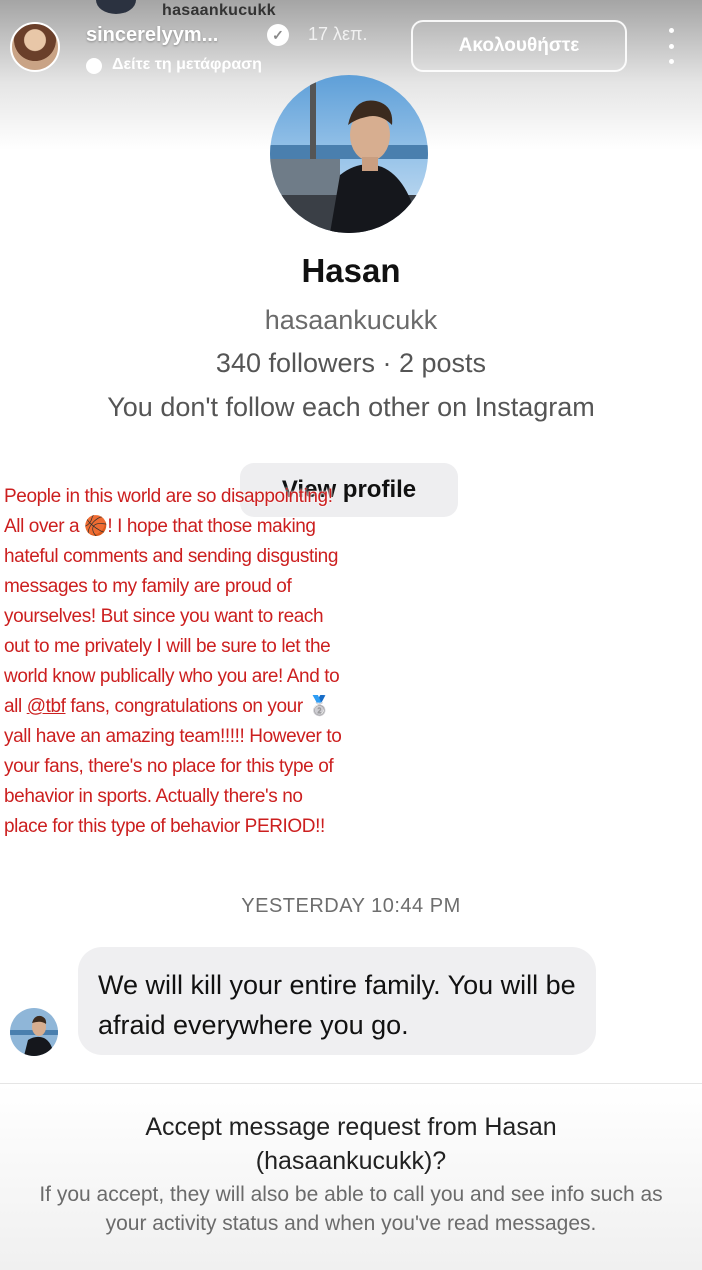 The image size is (702, 1270). Describe the element at coordinates (351, 906) in the screenshot. I see `message-timestamp: YESTERDAY 10:44 PM` at that location.